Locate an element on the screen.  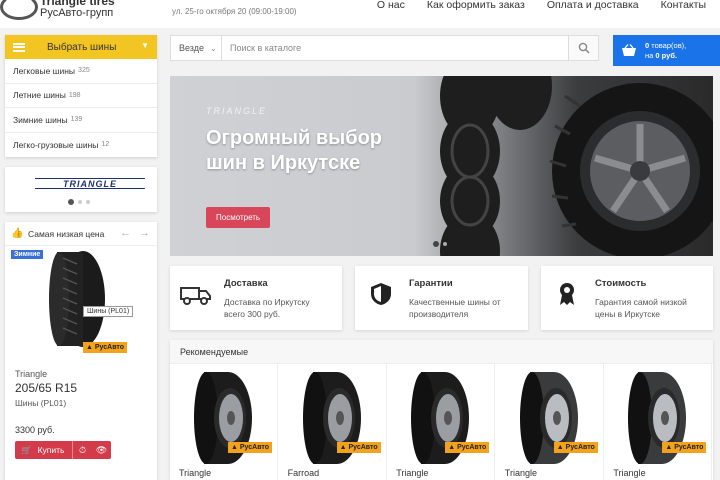
search-icon is located at coordinates (584, 48).